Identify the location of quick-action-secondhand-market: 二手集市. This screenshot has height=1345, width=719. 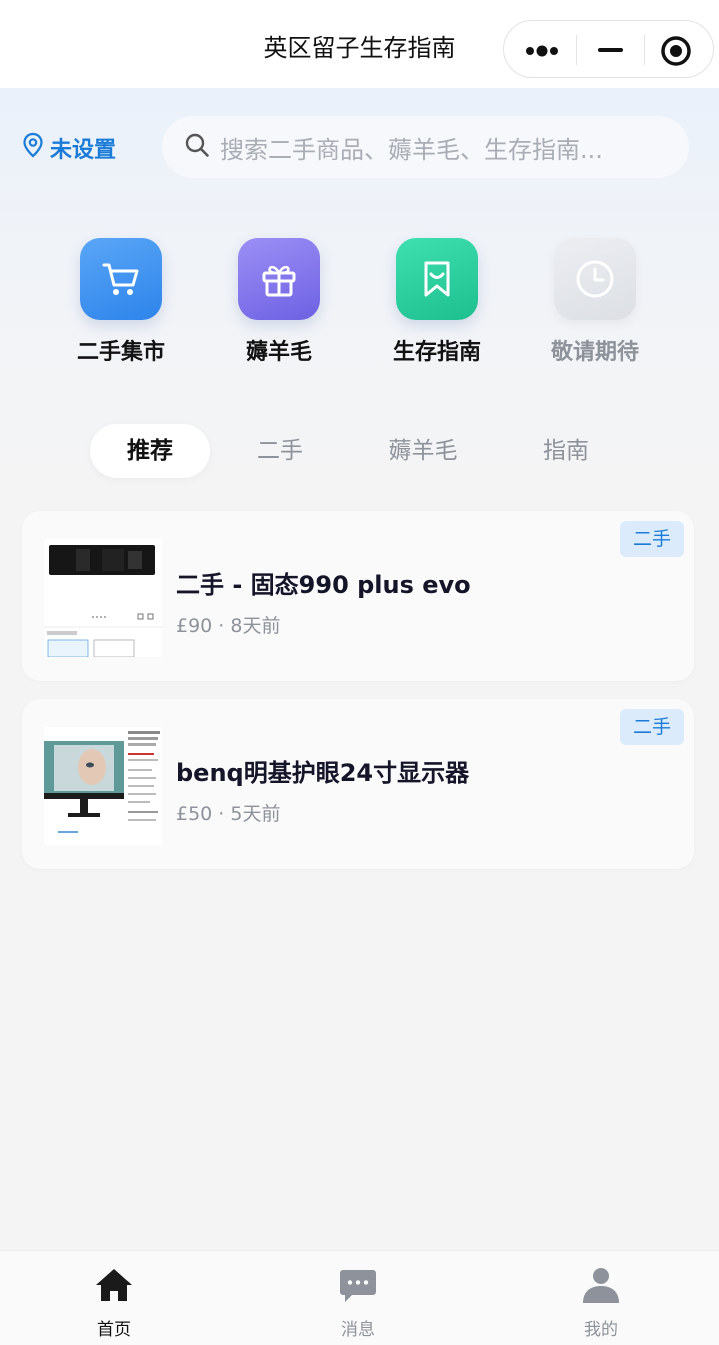
(121, 302).